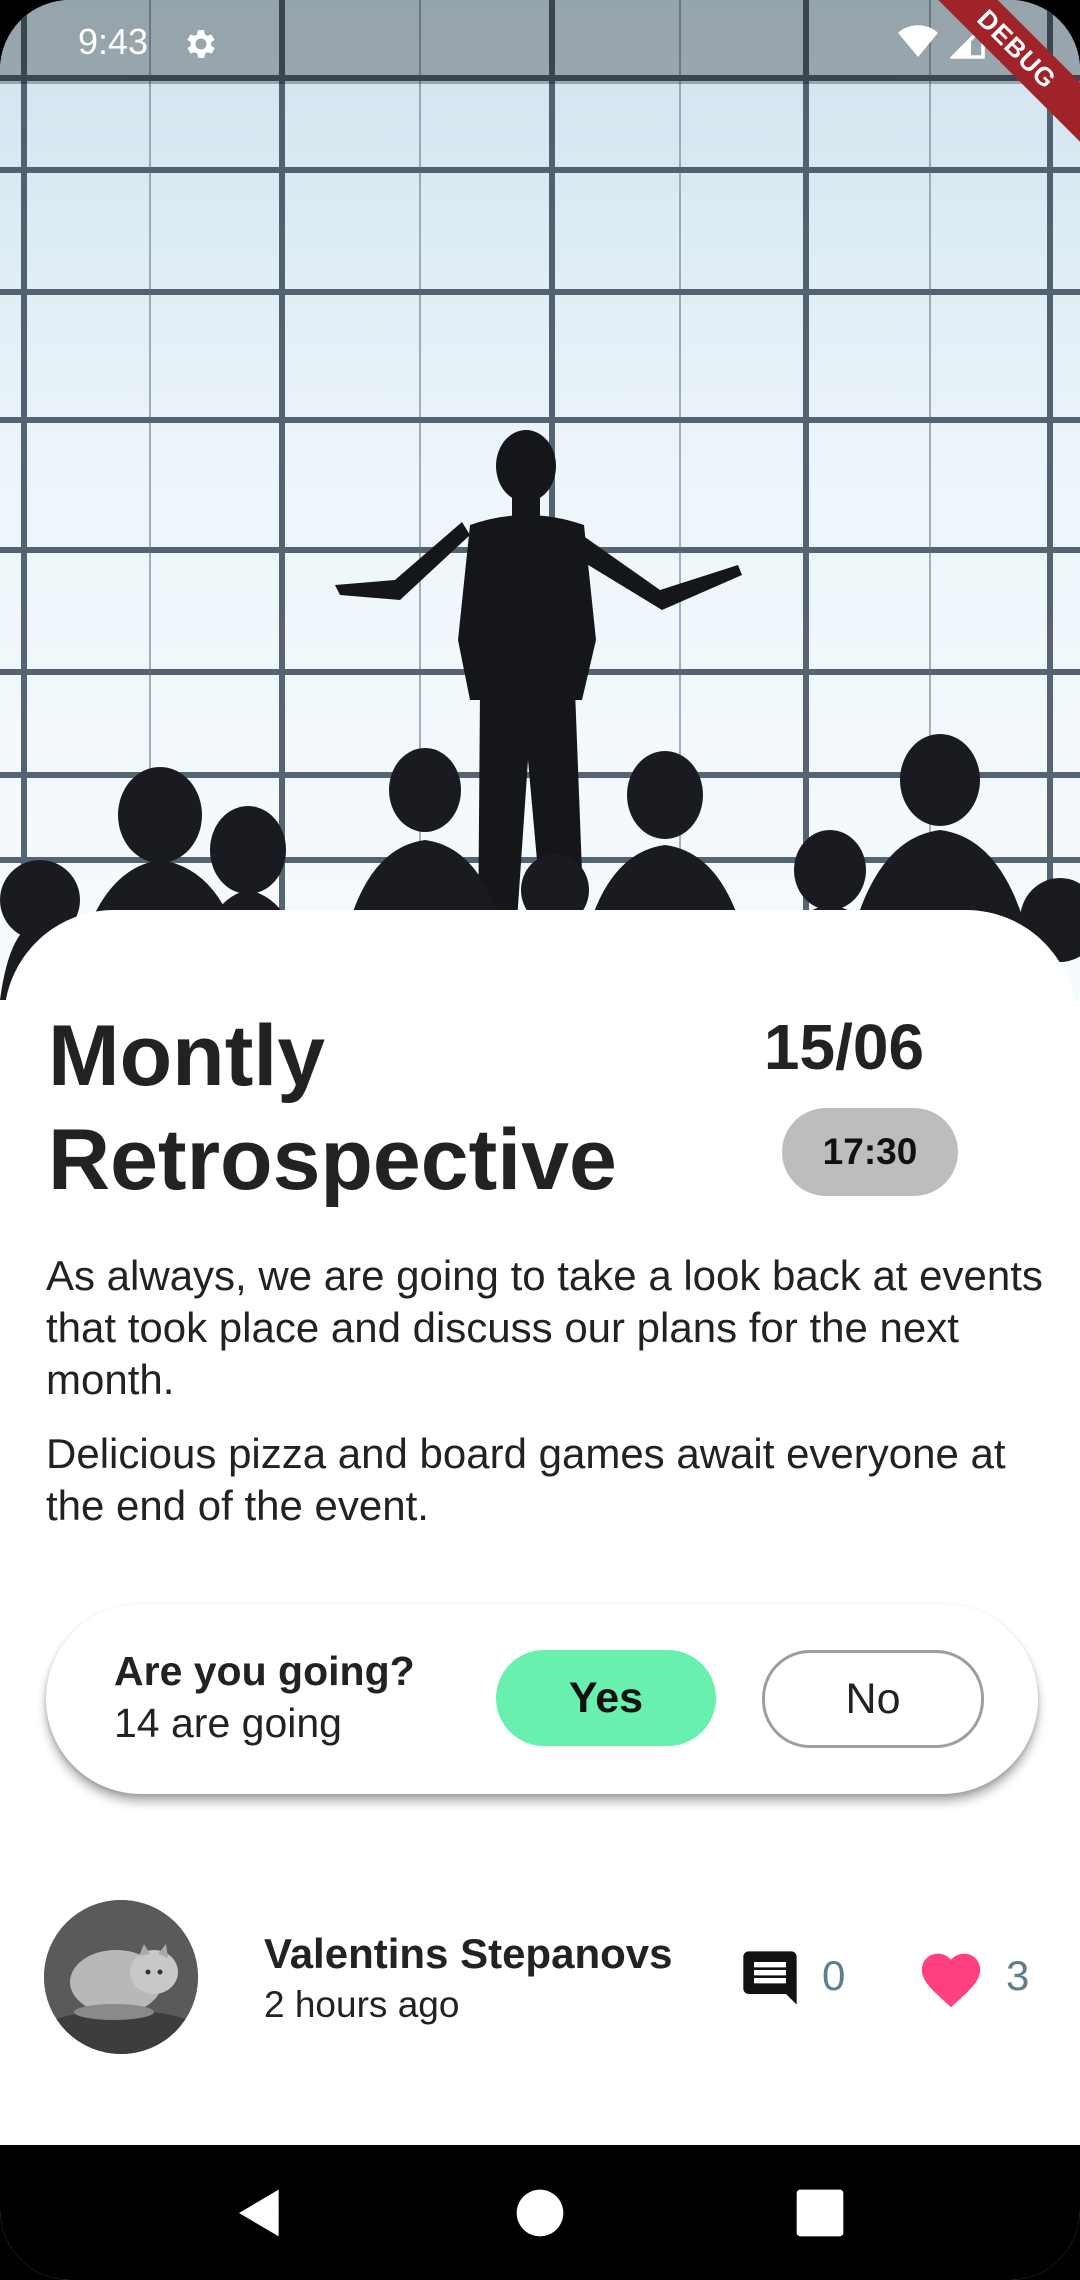 The height and width of the screenshot is (2280, 1080). Describe the element at coordinates (1018, 1975) in the screenshot. I see `like-count: 3` at that location.